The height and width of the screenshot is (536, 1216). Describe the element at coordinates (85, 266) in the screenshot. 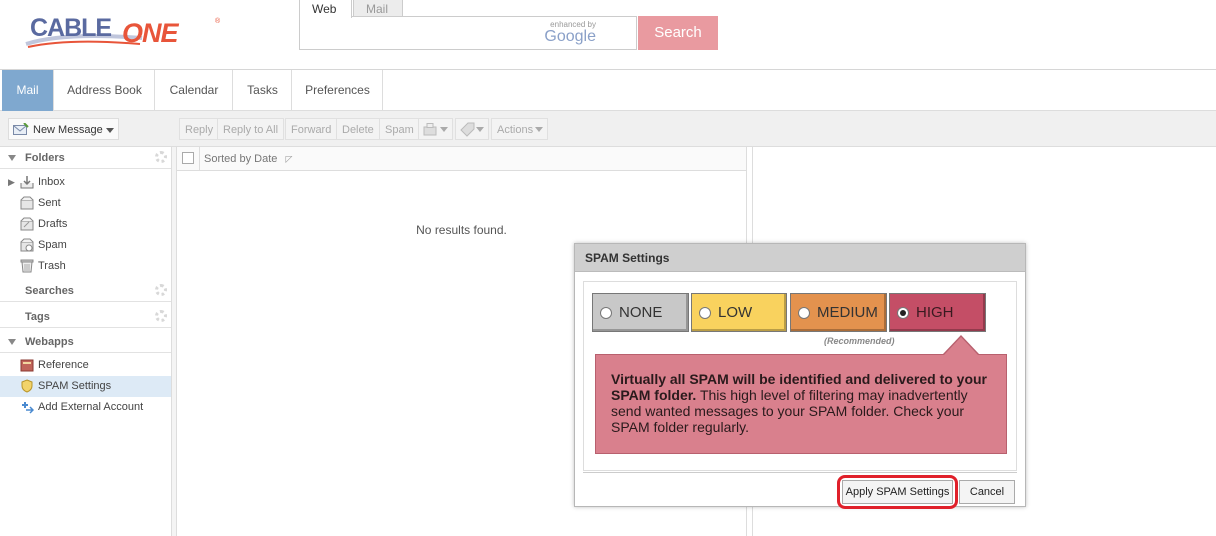

I see `sidebar-item-trash: Trash` at that location.